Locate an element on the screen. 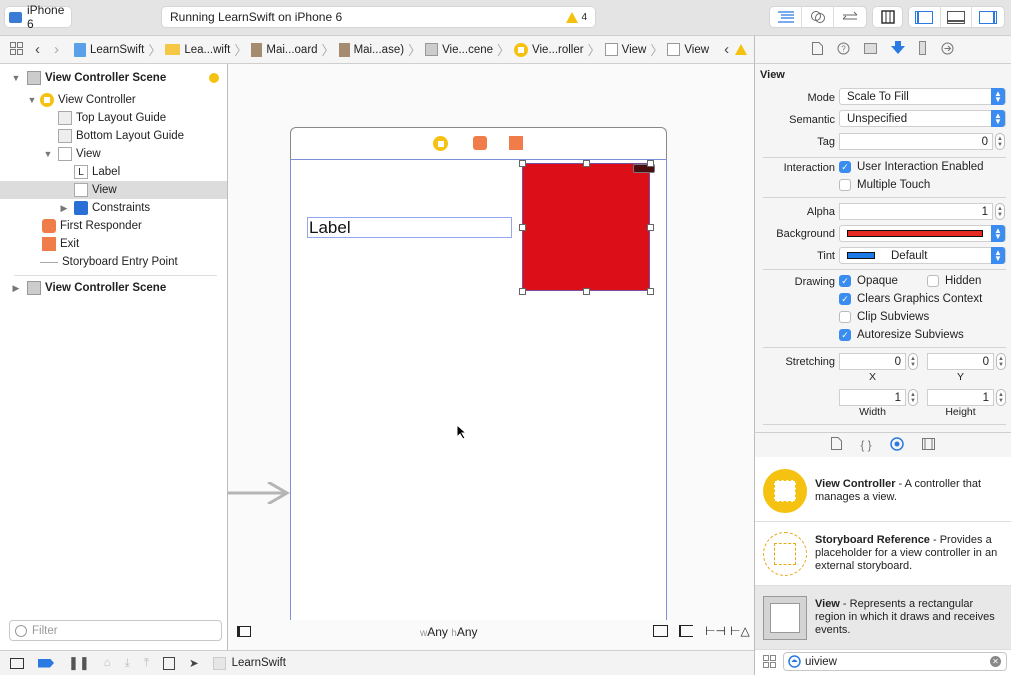  tag-stepper: ▲ ▼ is located at coordinates (1000, 141).